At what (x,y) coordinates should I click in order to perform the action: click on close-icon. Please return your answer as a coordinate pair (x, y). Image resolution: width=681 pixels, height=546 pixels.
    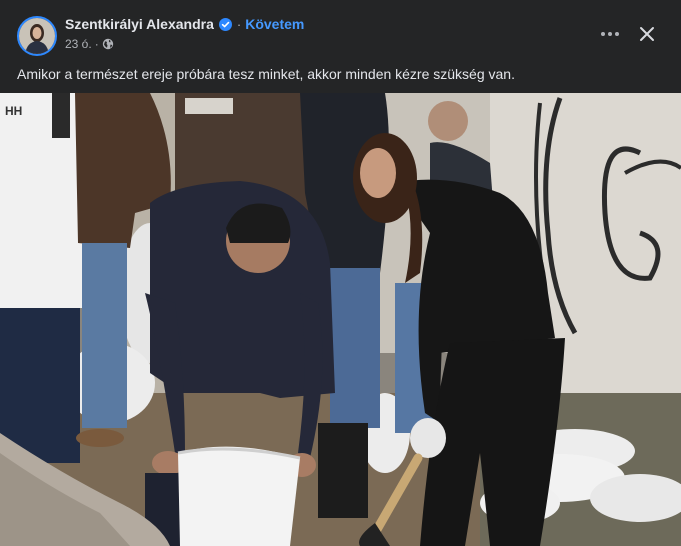
    Looking at the image, I should click on (647, 34).